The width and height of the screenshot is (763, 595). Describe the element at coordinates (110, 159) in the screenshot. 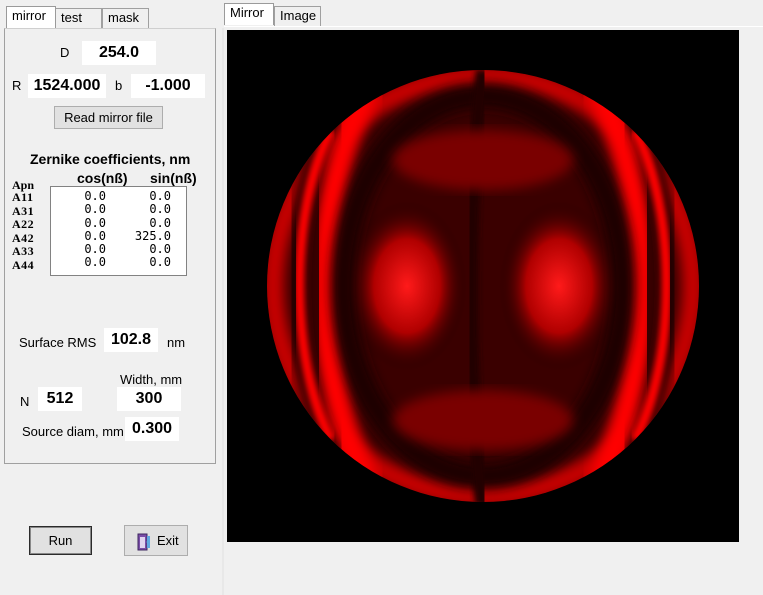

I see `zernike-title: Zernike coefficients, nm` at that location.